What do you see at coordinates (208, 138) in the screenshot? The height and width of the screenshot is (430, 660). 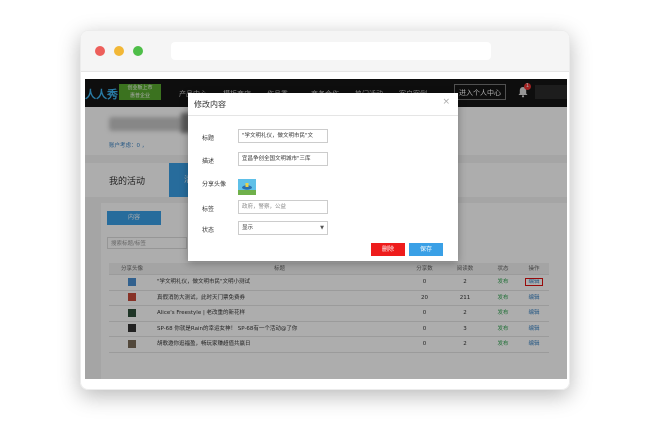 I see `title-label: 标题` at bounding box center [208, 138].